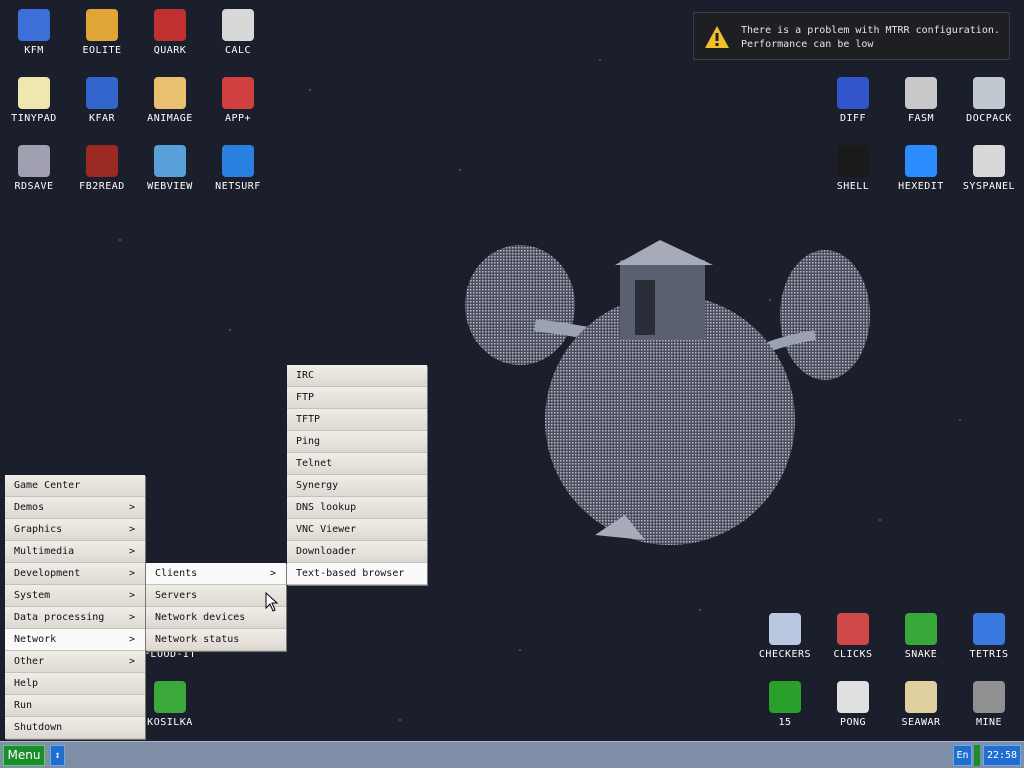  I want to click on clients-menu-item-tftp: TFTP, so click(357, 420).